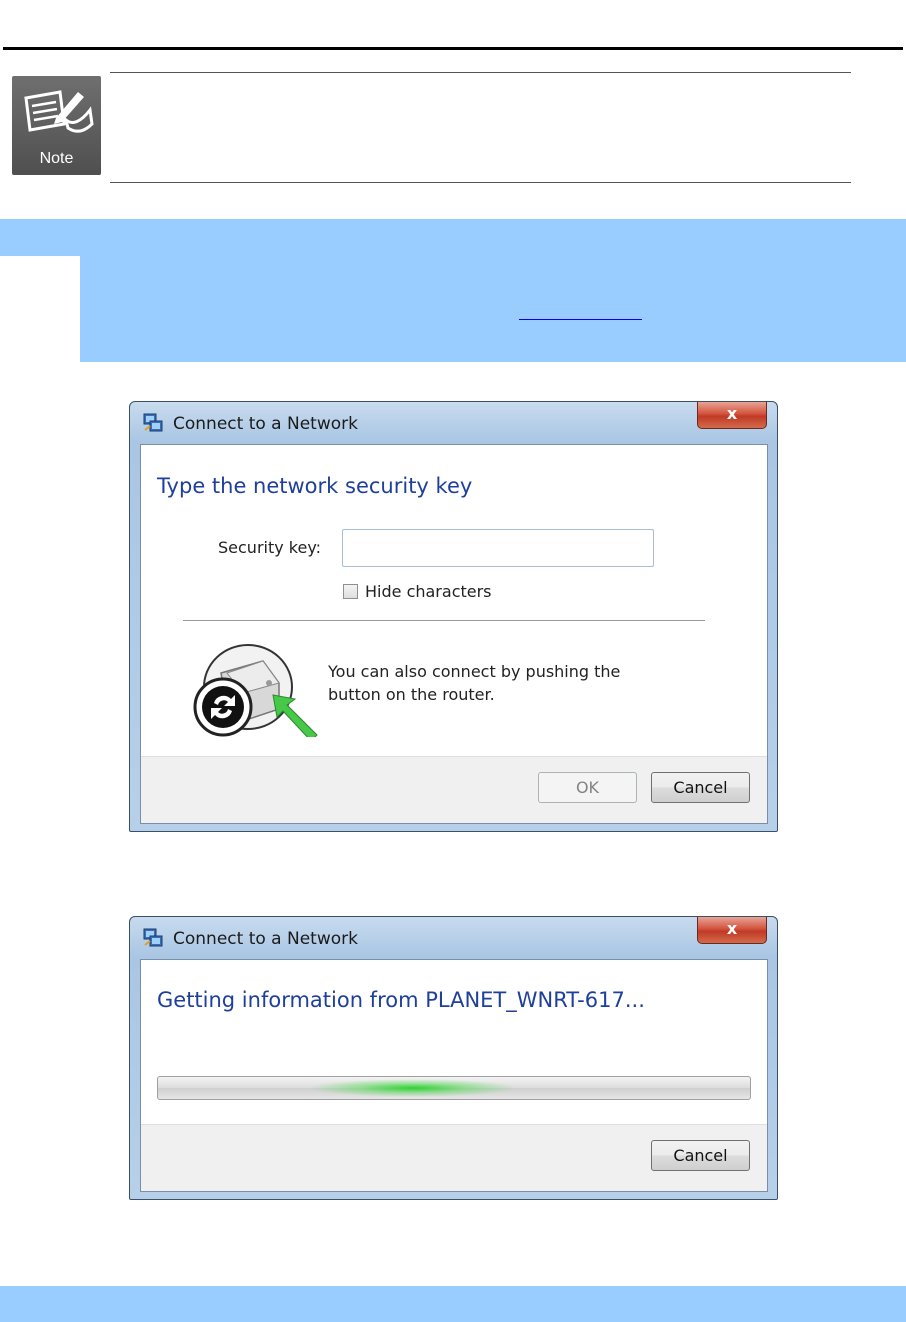 Image resolution: width=906 pixels, height=1322 pixels. I want to click on security-key-label: Security key:, so click(270, 547).